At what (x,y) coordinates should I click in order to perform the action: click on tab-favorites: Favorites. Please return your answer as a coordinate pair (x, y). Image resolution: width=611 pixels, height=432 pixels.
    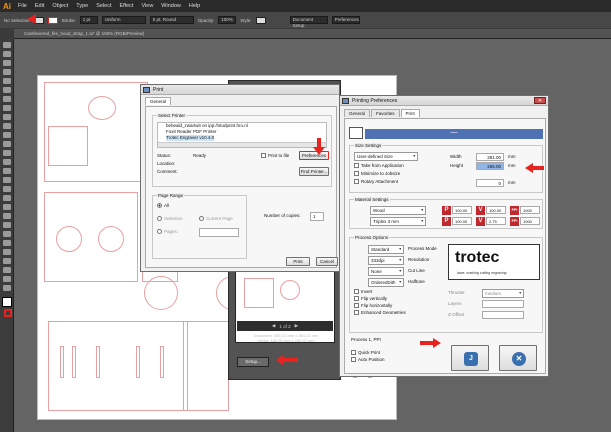
    Looking at the image, I should click on (385, 113).